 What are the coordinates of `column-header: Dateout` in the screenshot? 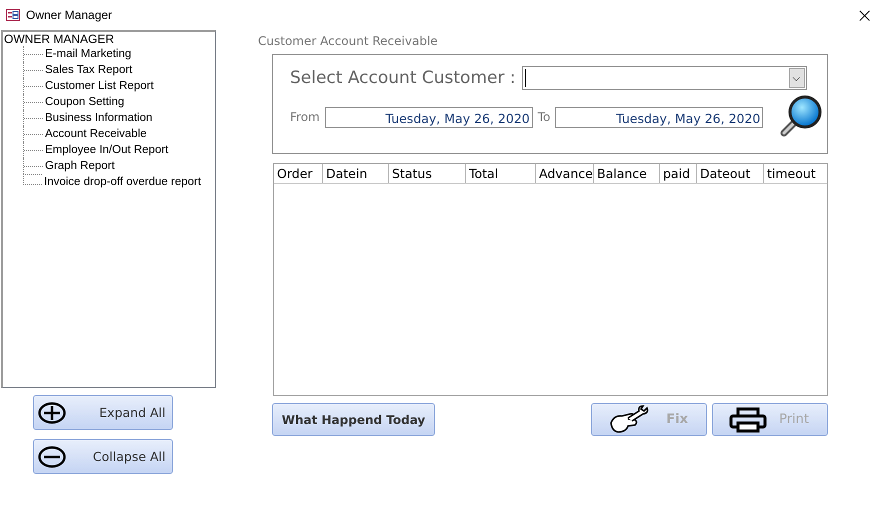 It's located at (730, 173).